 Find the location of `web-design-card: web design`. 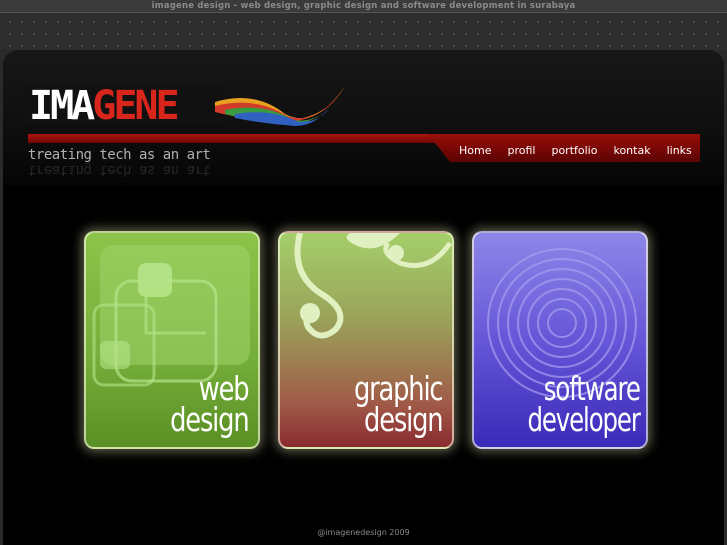

web-design-card: web design is located at coordinates (172, 340).